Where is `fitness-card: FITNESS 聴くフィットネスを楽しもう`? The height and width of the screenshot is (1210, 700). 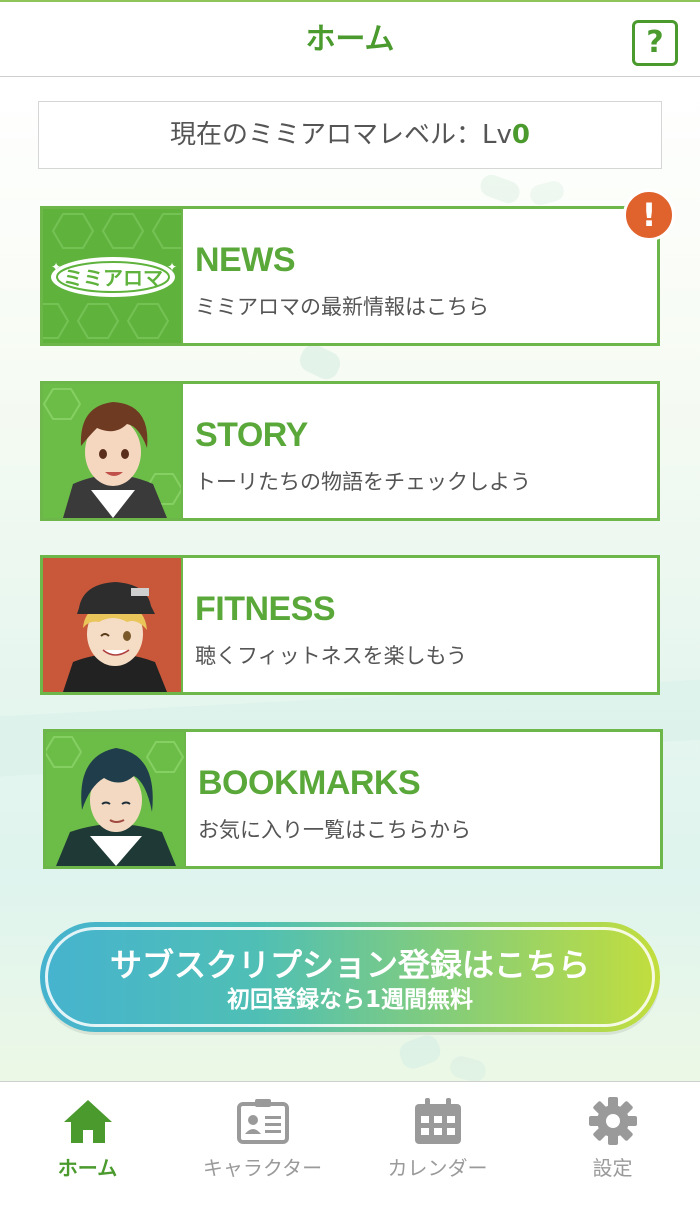
fitness-card: FITNESS 聴くフィットネスを楽しもう is located at coordinates (350, 625).